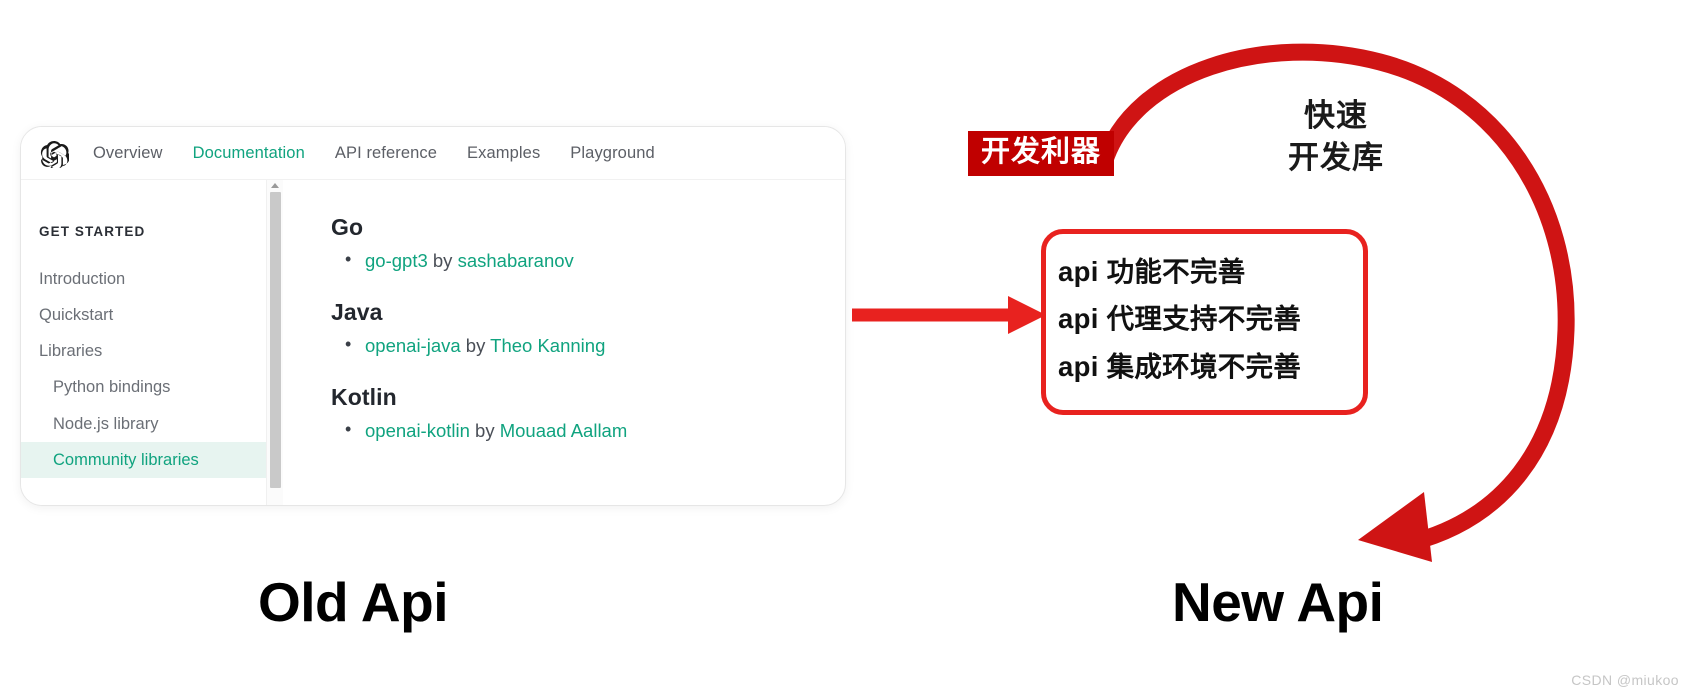 The height and width of the screenshot is (694, 1691). What do you see at coordinates (152, 424) in the screenshot?
I see `sidebar-item-nodejs-library: Node.js library` at bounding box center [152, 424].